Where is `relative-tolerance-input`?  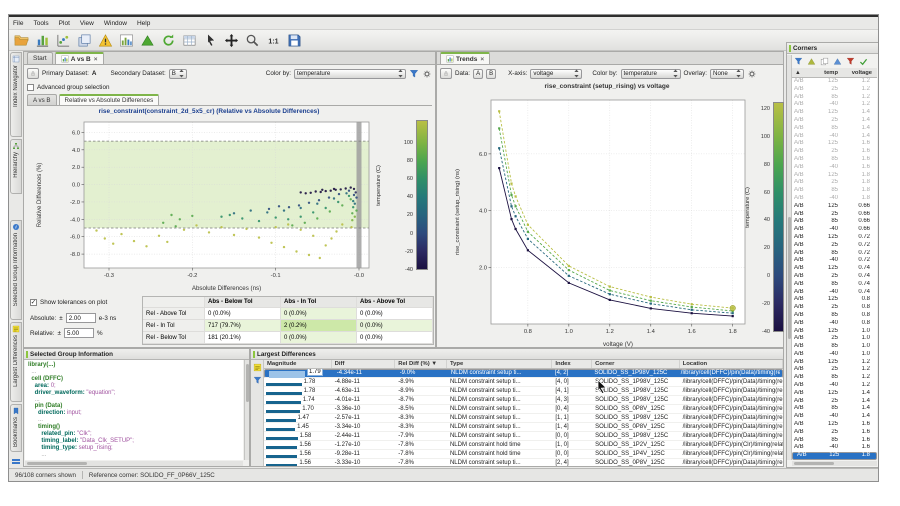 relative-tolerance-input is located at coordinates (78, 333).